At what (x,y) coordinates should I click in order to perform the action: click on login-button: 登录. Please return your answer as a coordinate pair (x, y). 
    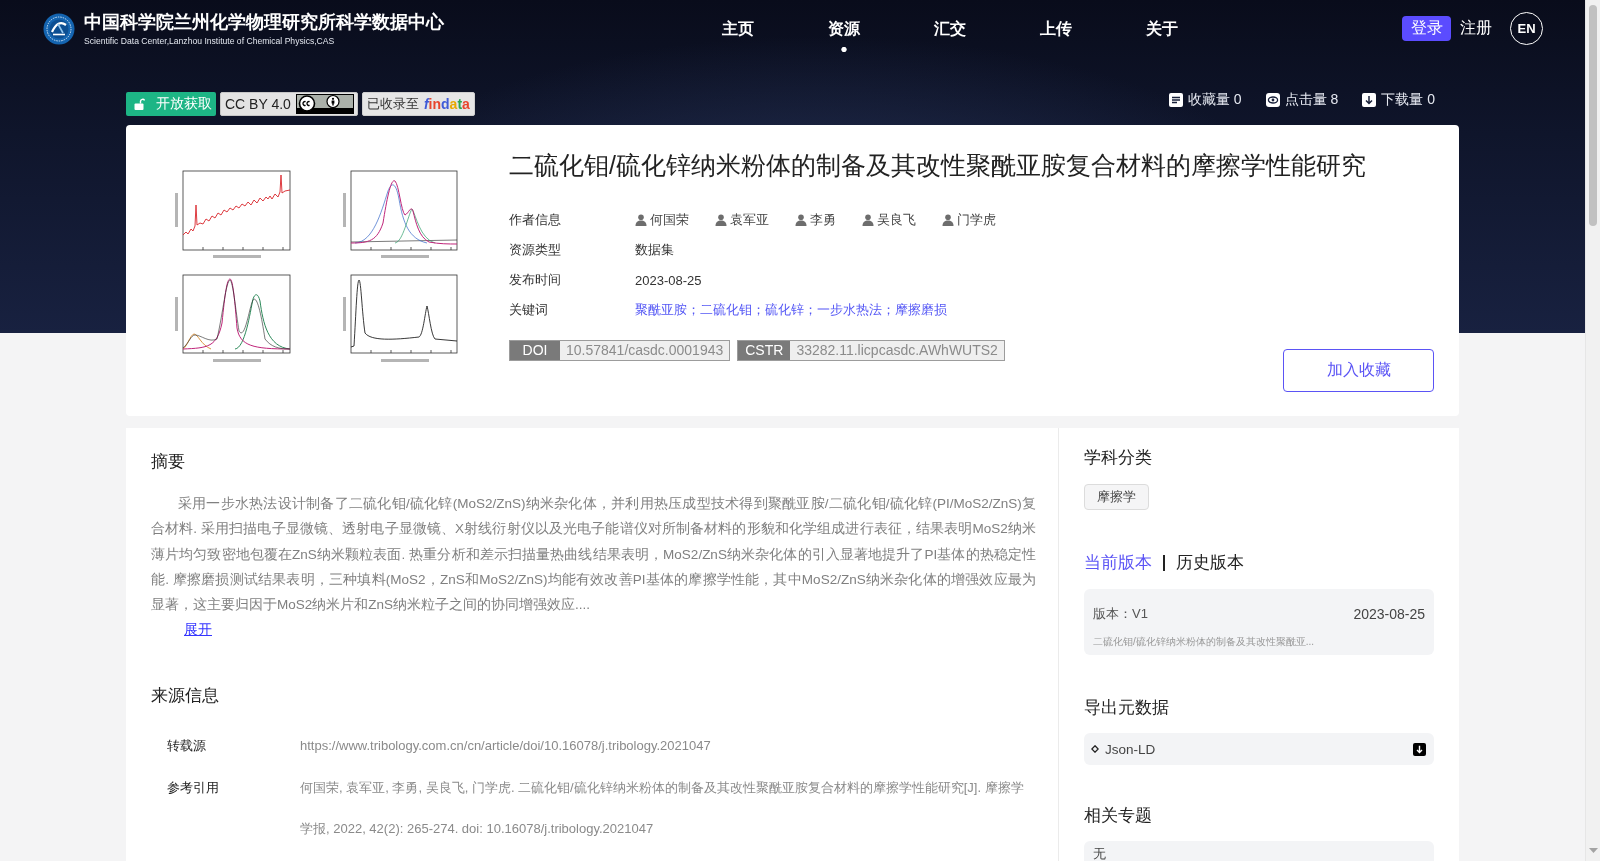
    Looking at the image, I should click on (1426, 28).